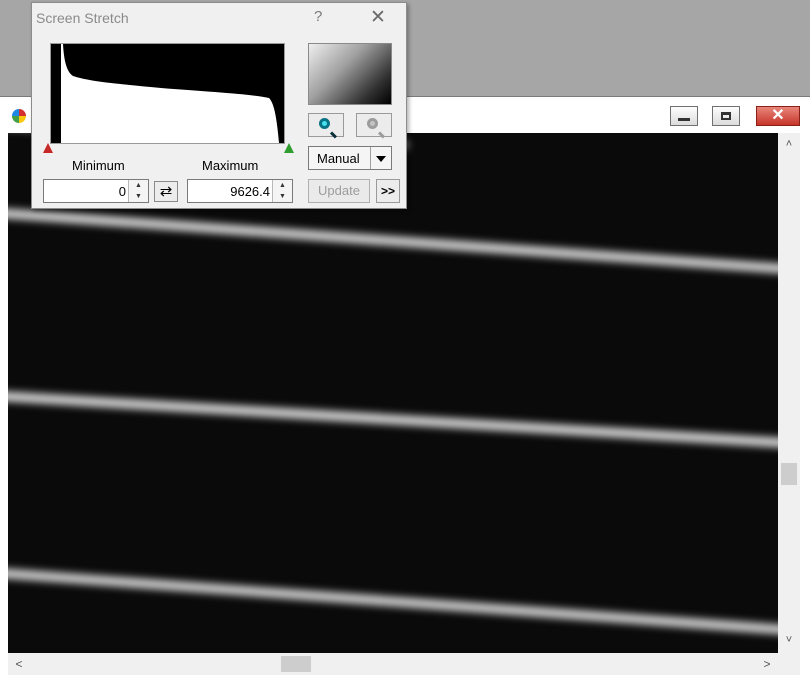 Image resolution: width=810 pixels, height=686 pixels. Describe the element at coordinates (289, 148) in the screenshot. I see `maximum-marker` at that location.